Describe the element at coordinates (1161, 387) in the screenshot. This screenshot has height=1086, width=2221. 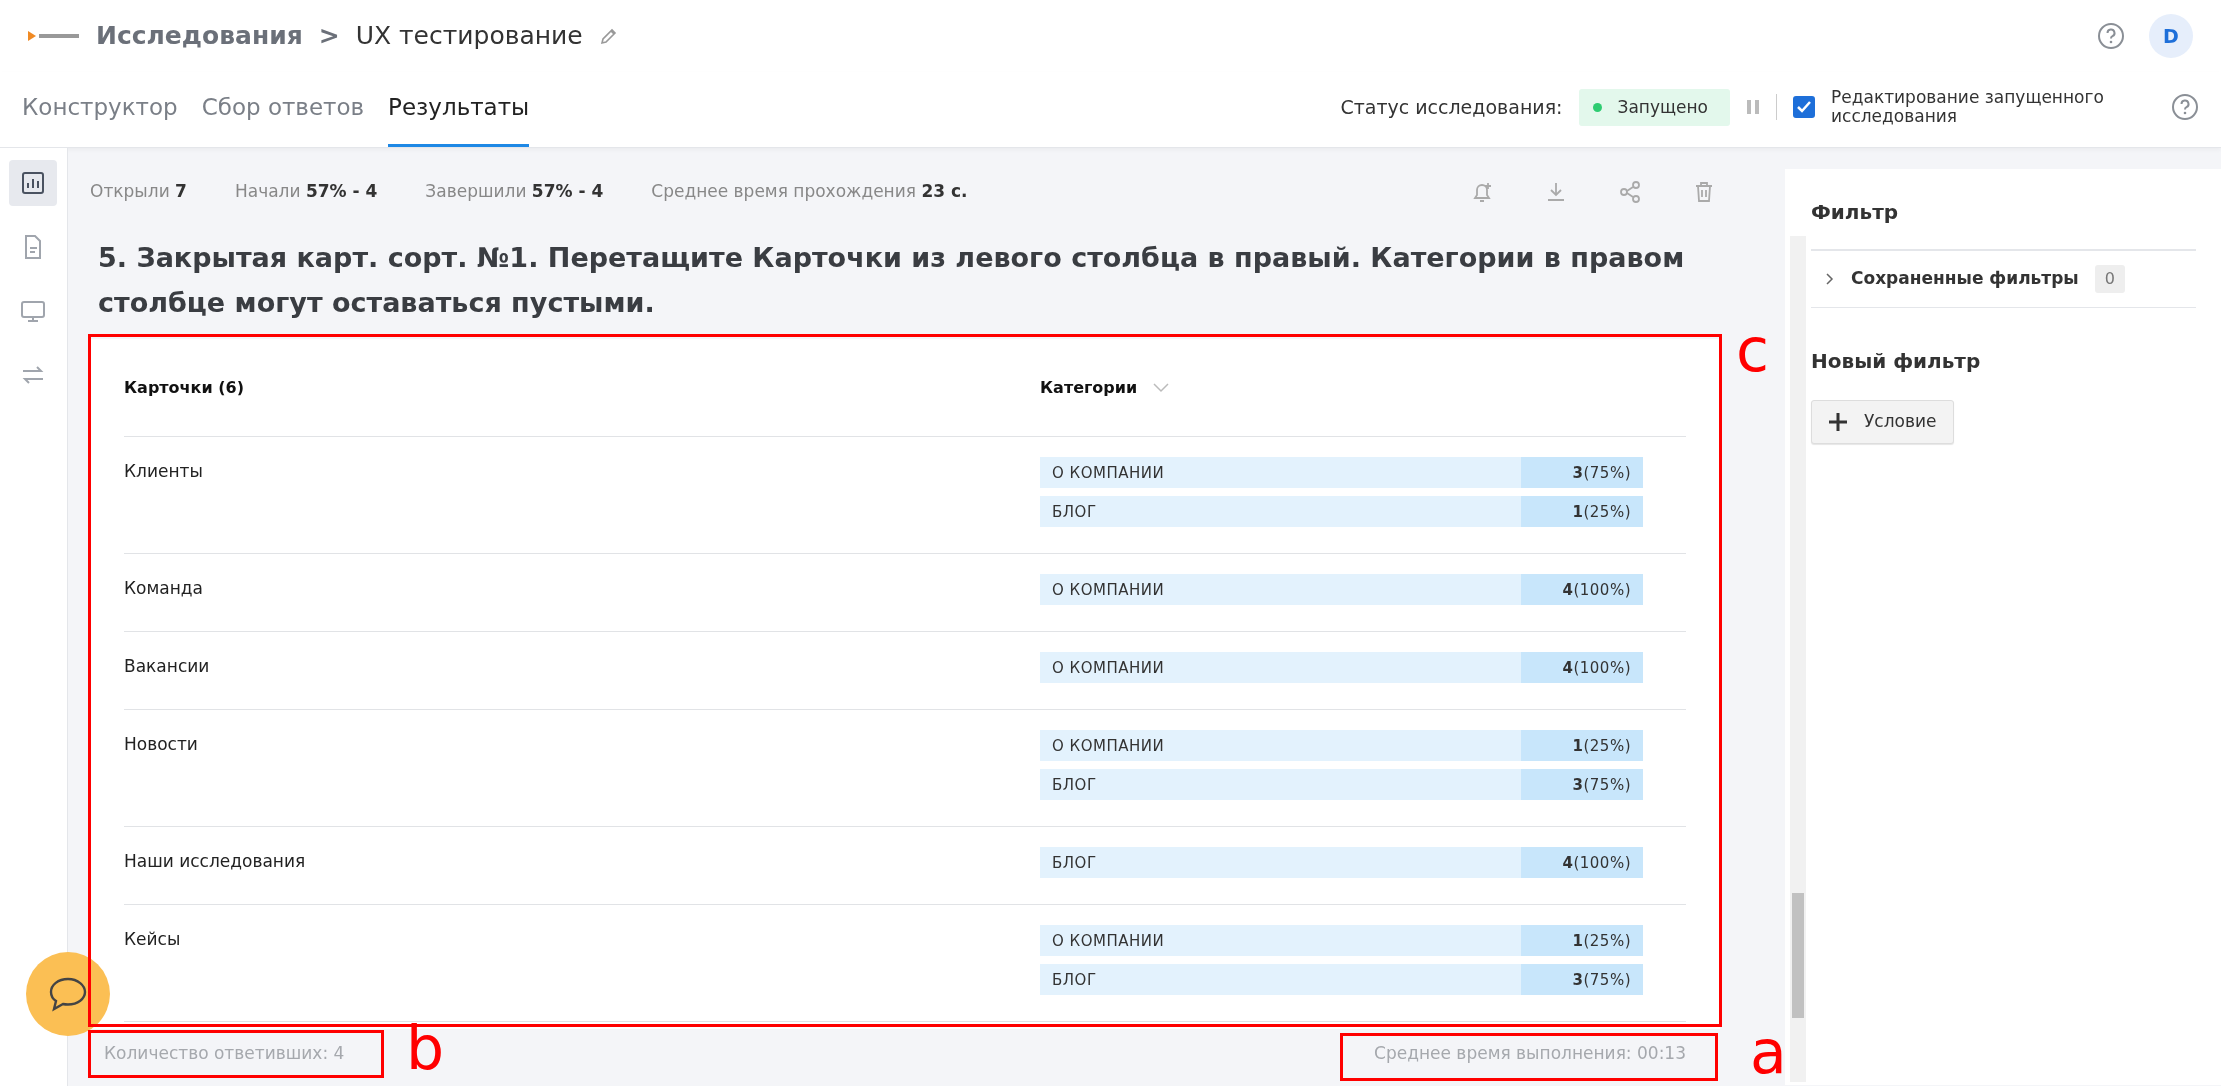
I see `chevron-down-icon` at that location.